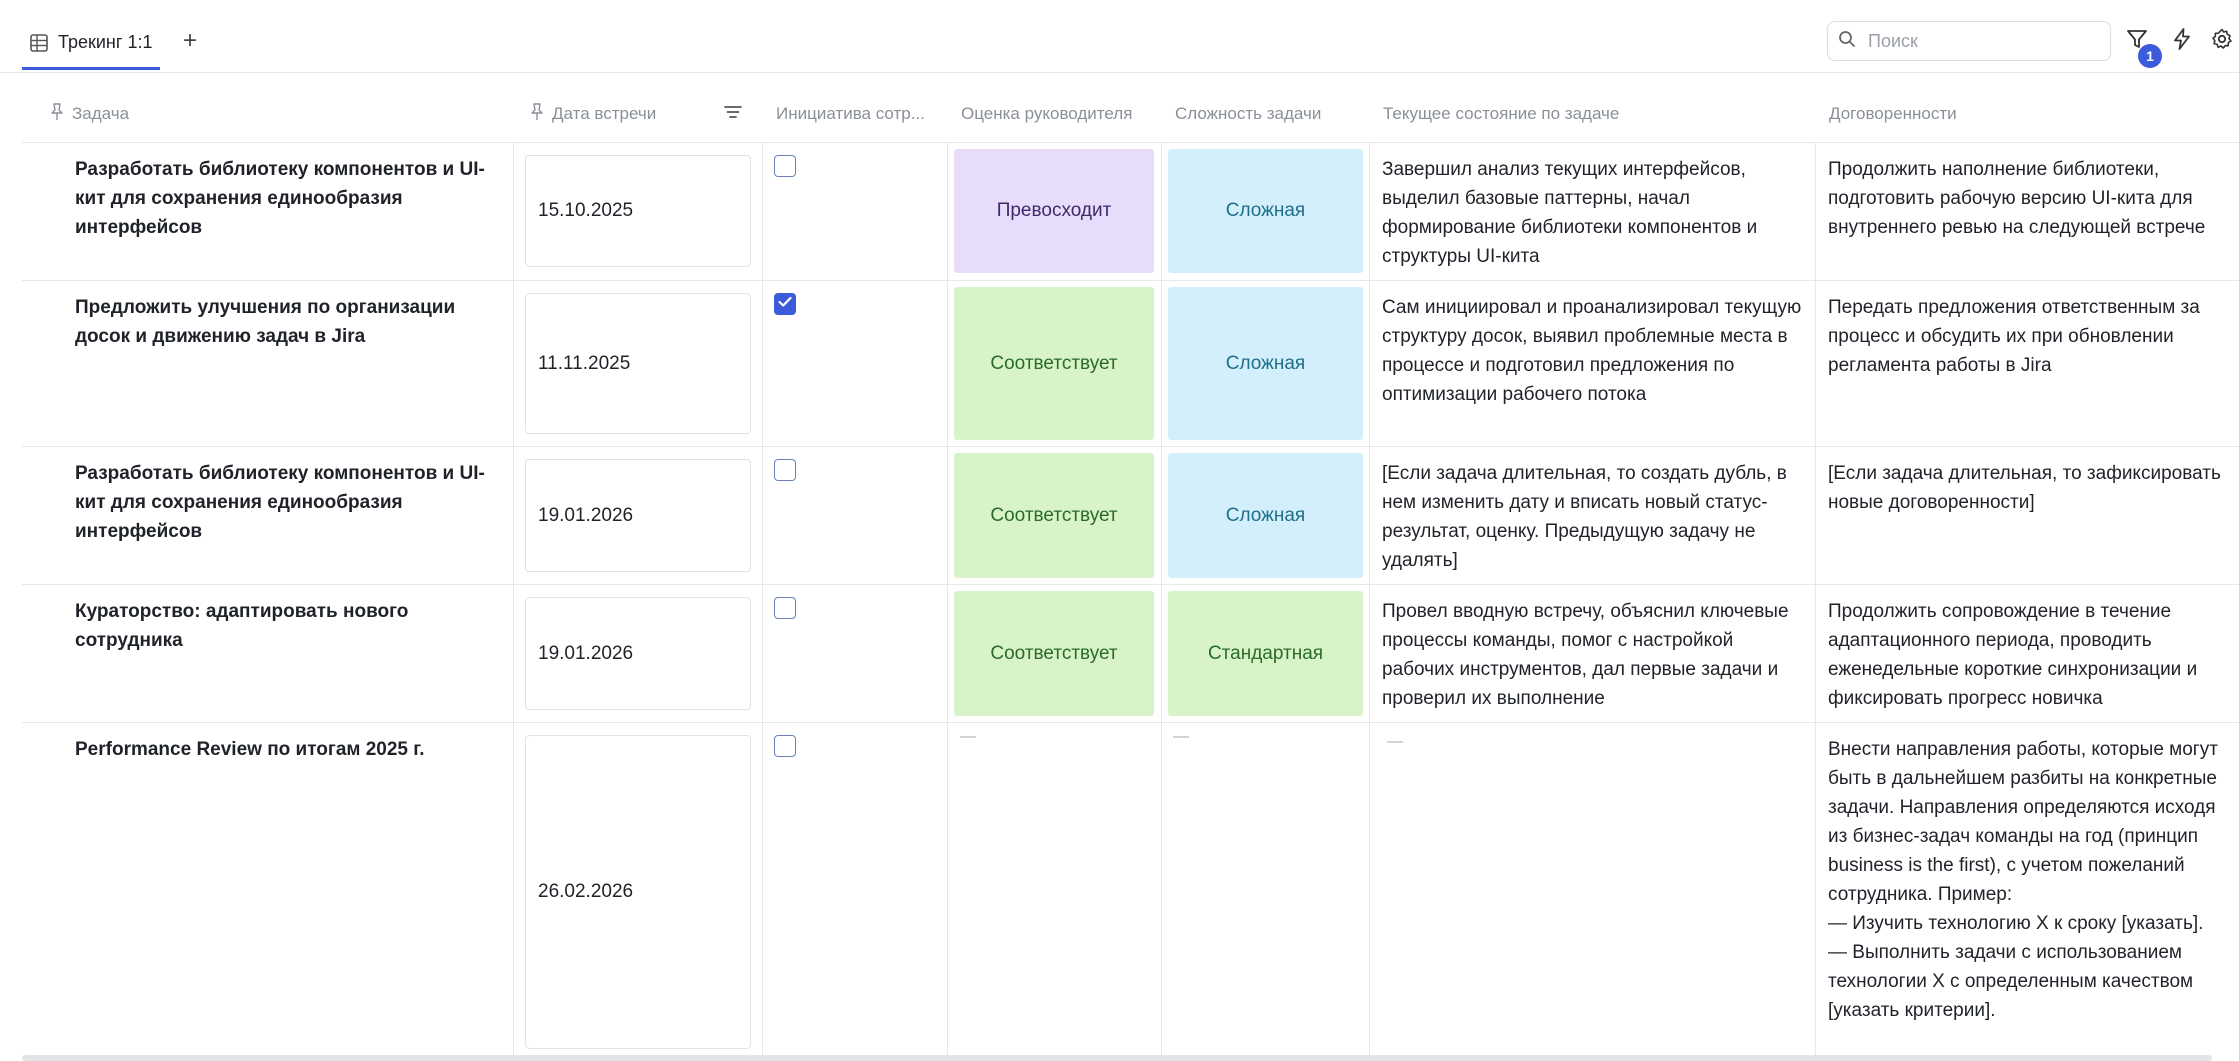 Image resolution: width=2239 pixels, height=1061 pixels. I want to click on complexity-tag: Стандартная, so click(1265, 653).